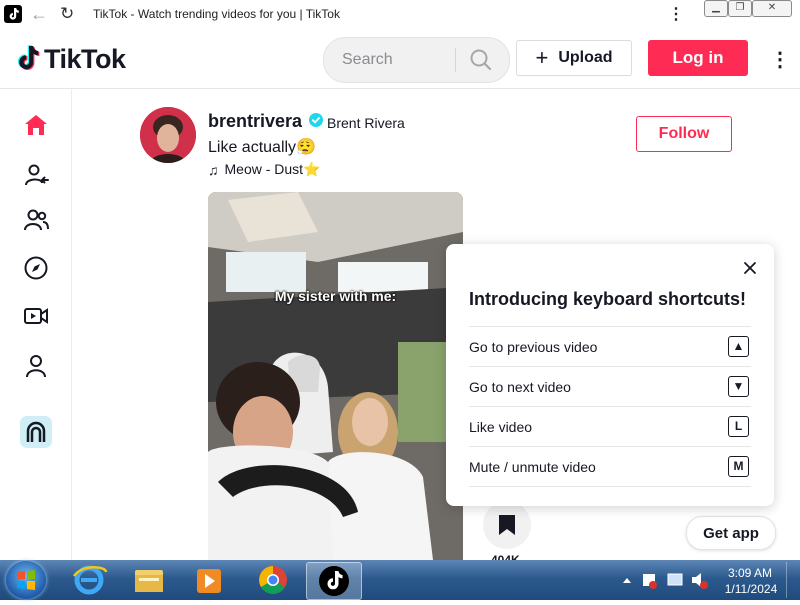 The height and width of the screenshot is (605, 800). What do you see at coordinates (273, 580) in the screenshot?
I see `chrome-taskbar-icon` at bounding box center [273, 580].